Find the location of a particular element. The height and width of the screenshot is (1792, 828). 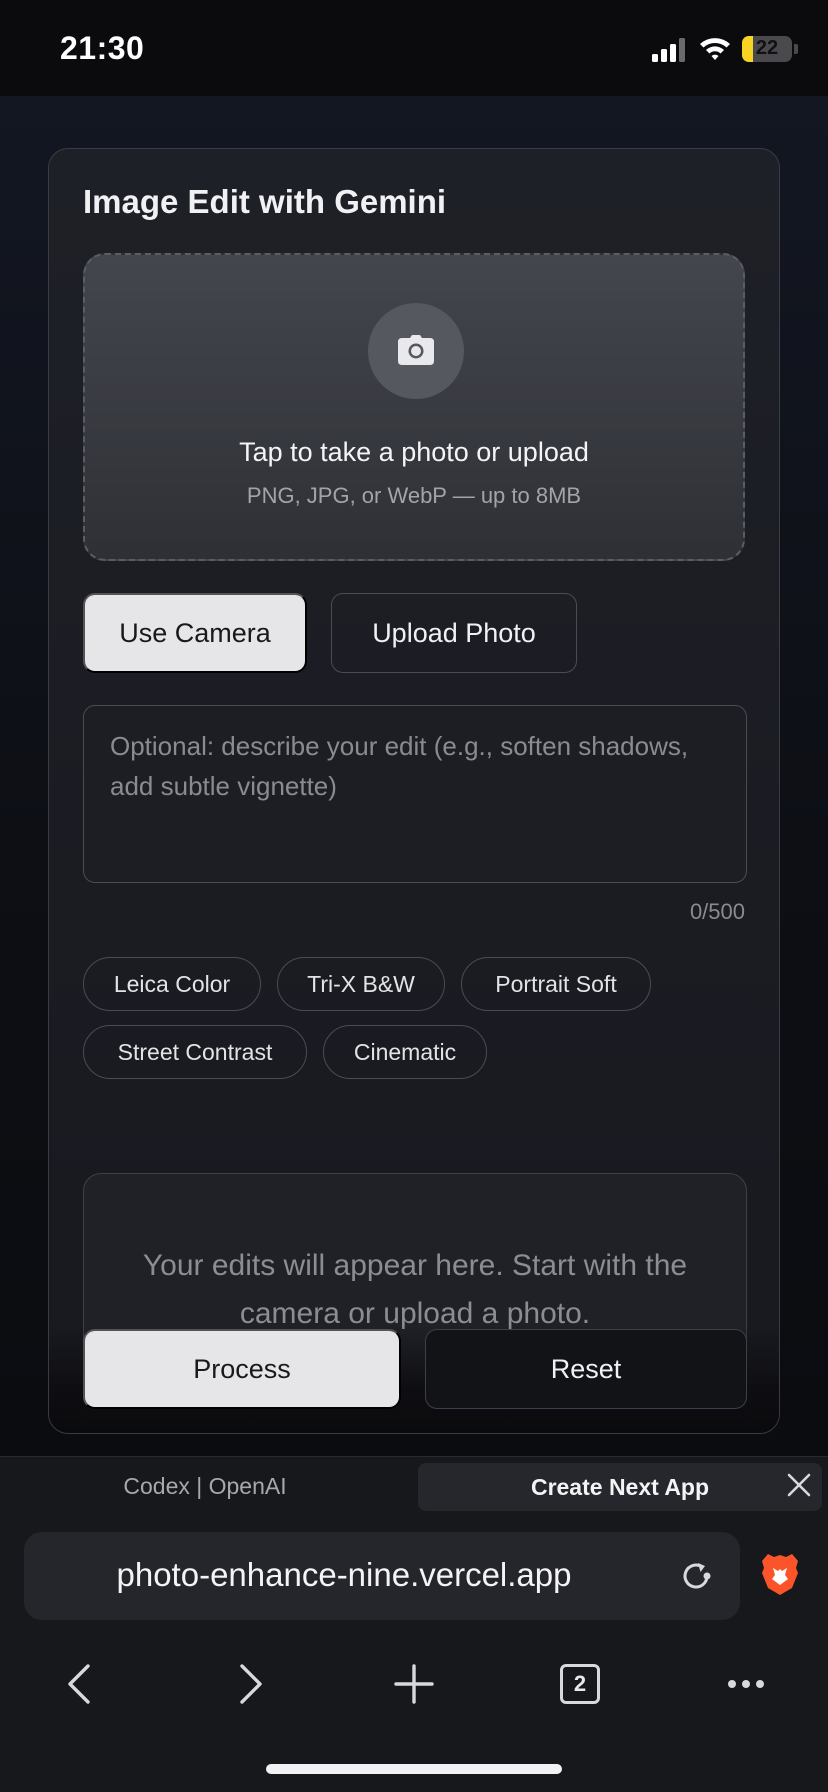

preset-chip-street-contrast: Street Contrast is located at coordinates (195, 1052).